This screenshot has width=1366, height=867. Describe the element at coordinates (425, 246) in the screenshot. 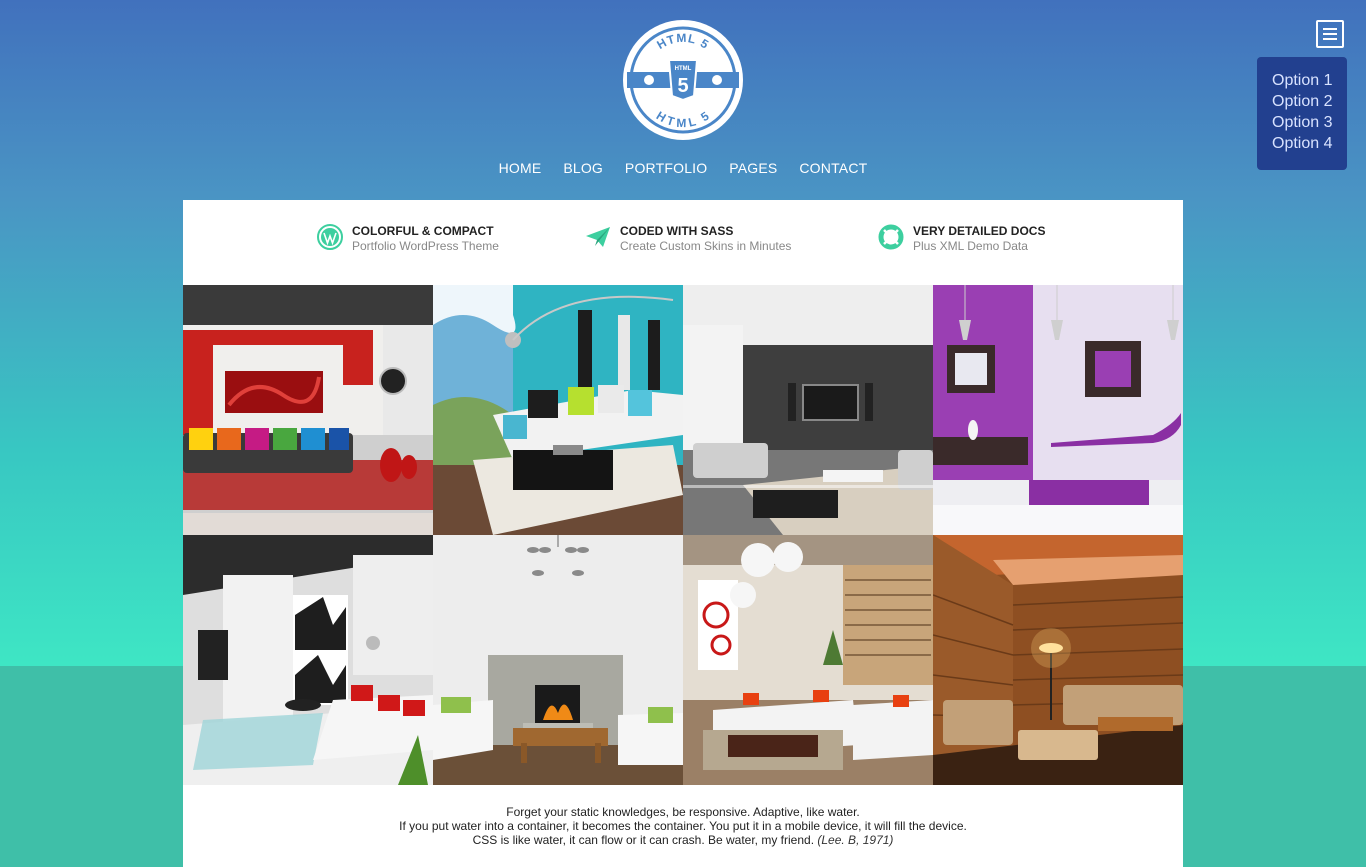

I see `feature-subtitle: Portfolio WordPress Theme` at that location.